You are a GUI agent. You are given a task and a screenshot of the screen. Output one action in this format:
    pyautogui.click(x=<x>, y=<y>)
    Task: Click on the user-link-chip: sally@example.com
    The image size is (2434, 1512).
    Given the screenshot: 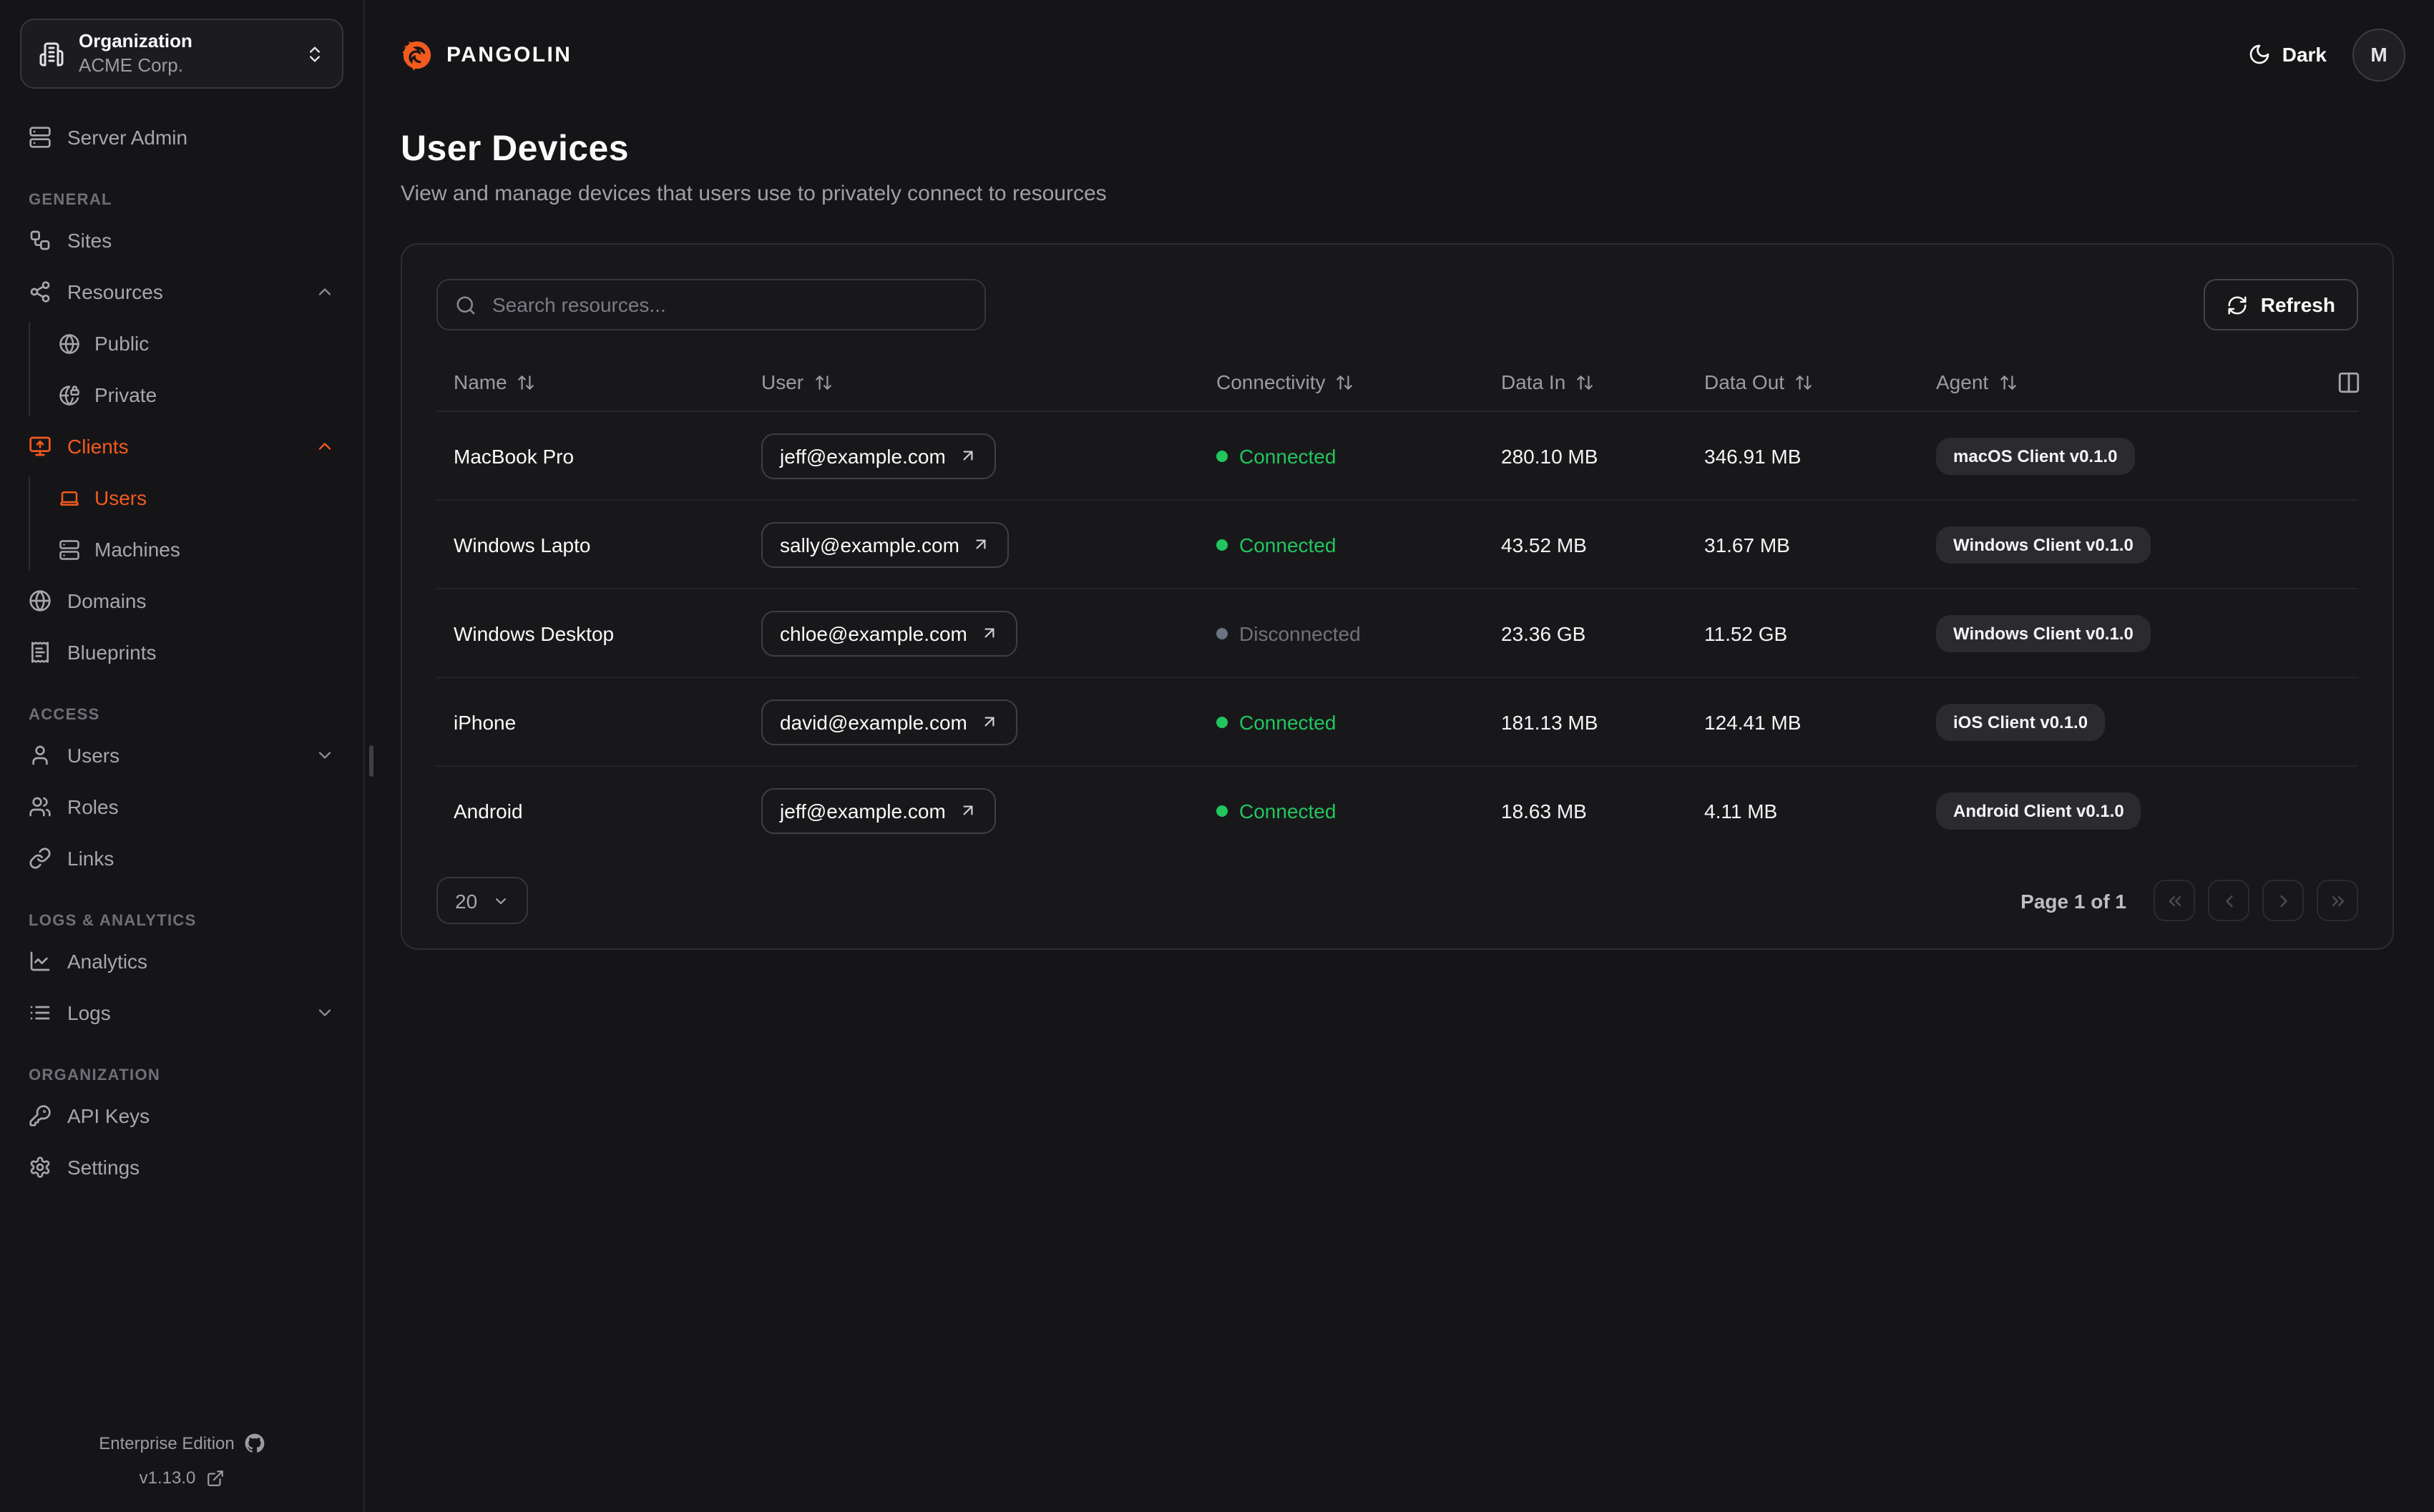 What is the action you would take?
    pyautogui.click(x=885, y=544)
    